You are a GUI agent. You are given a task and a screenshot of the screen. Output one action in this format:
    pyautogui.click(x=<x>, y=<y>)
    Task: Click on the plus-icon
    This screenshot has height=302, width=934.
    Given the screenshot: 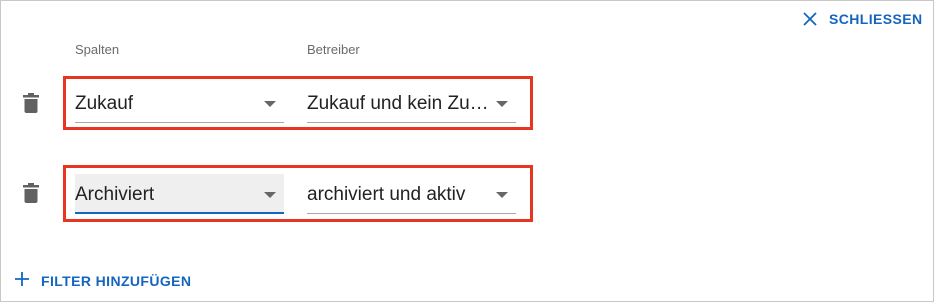 What is the action you would take?
    pyautogui.click(x=22, y=281)
    